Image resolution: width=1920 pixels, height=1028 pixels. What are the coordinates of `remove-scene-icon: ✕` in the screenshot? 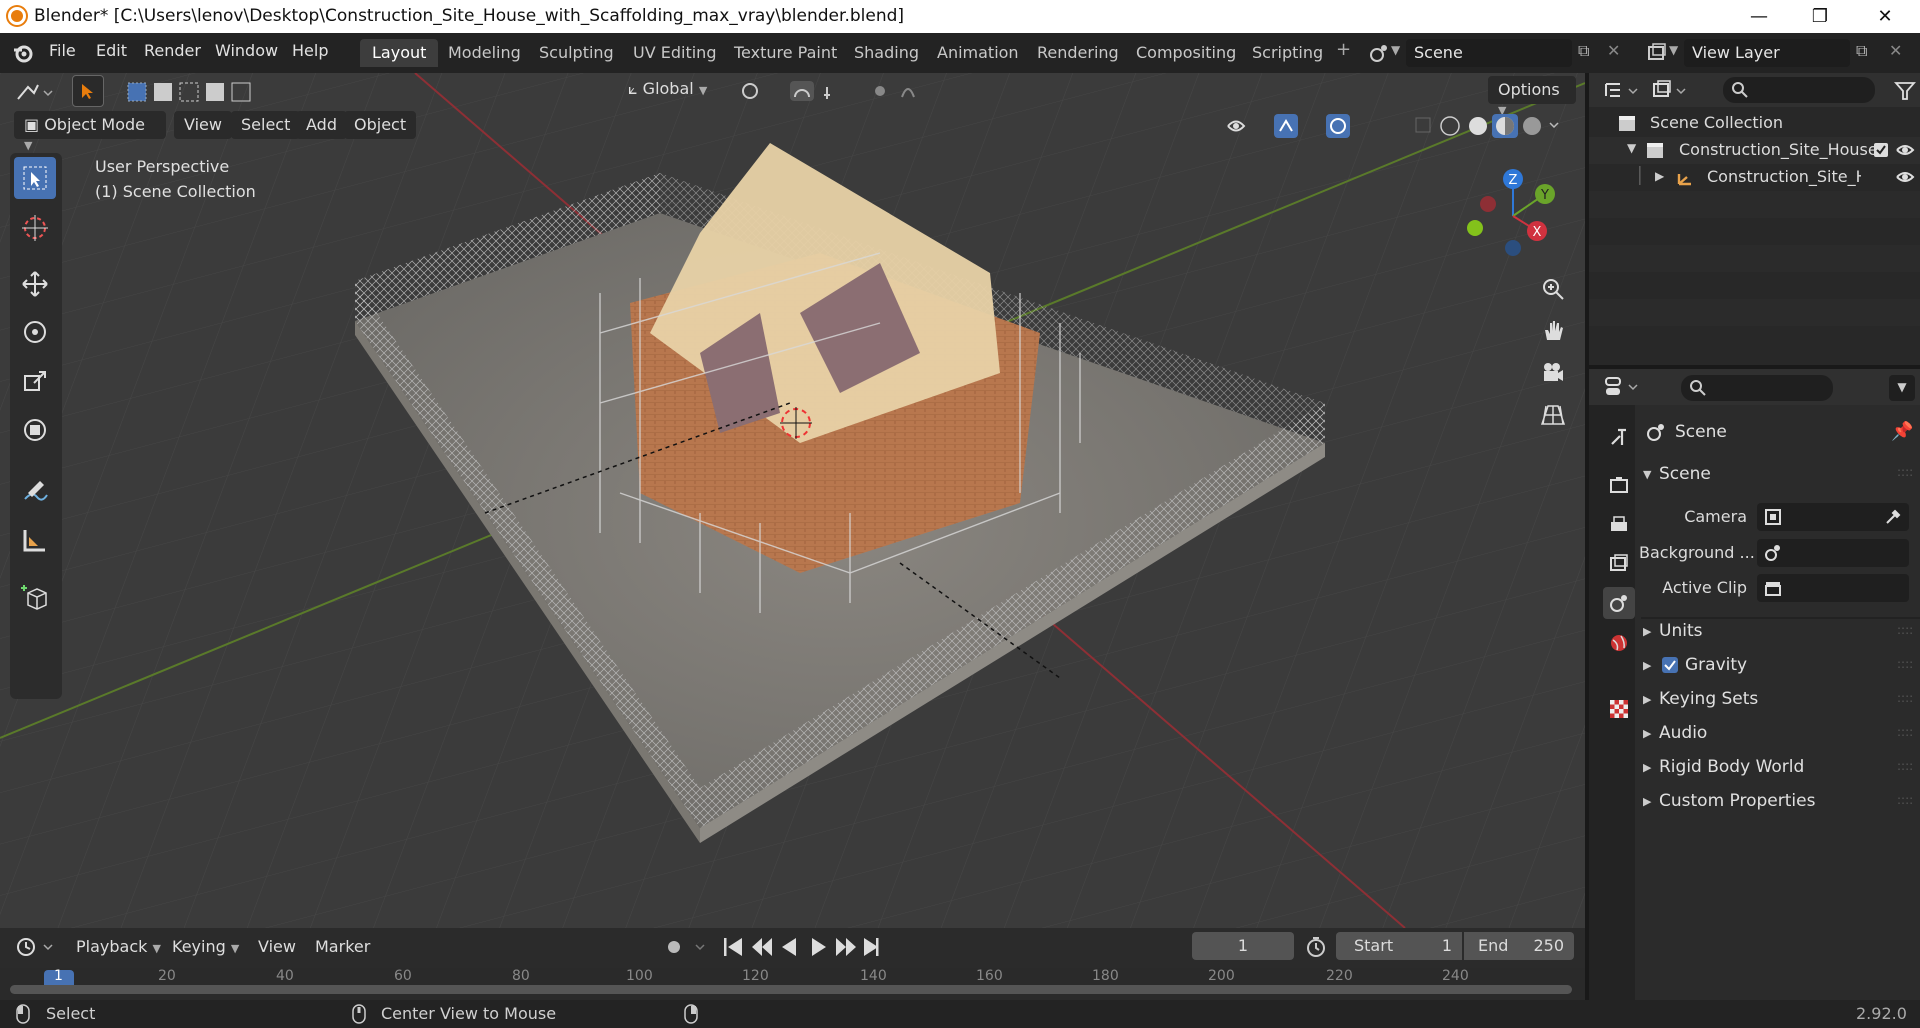 It's located at (1613, 50).